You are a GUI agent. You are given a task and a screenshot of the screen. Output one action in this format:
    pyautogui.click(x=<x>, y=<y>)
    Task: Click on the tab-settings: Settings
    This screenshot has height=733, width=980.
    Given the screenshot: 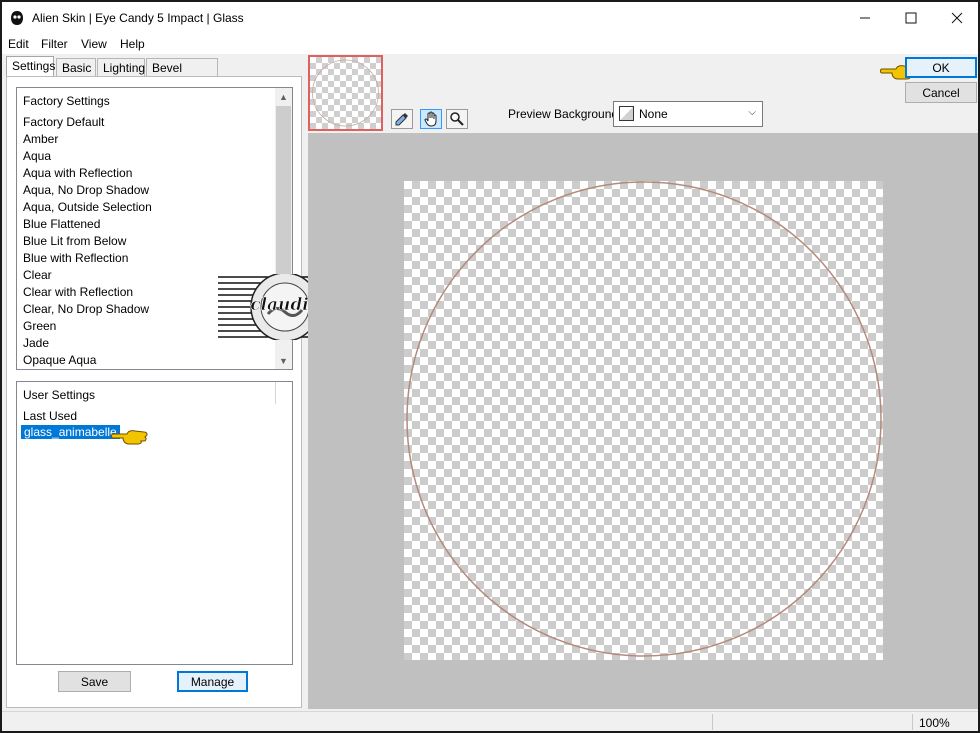 What is the action you would take?
    pyautogui.click(x=30, y=66)
    